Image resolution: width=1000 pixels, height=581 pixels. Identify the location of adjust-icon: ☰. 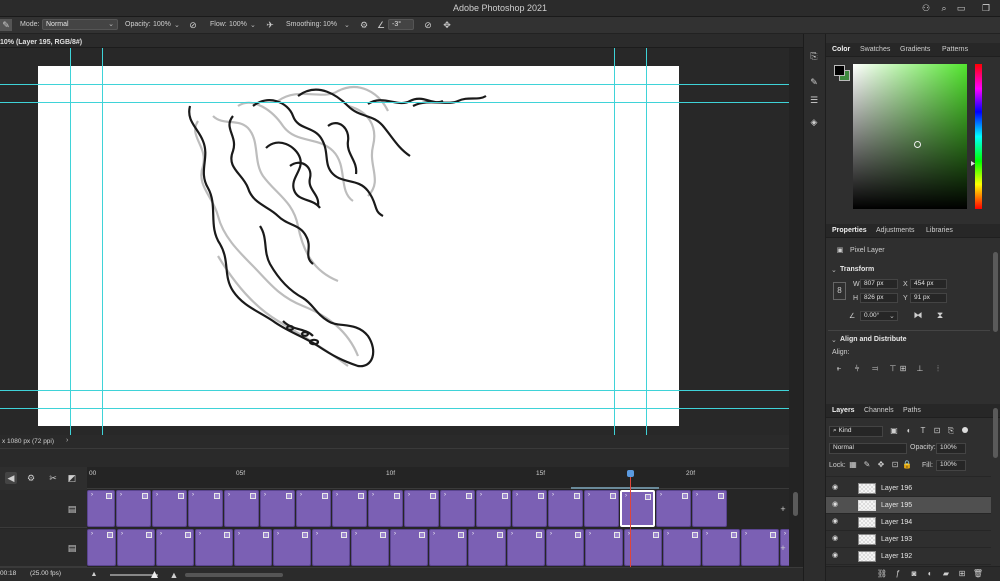
(814, 100).